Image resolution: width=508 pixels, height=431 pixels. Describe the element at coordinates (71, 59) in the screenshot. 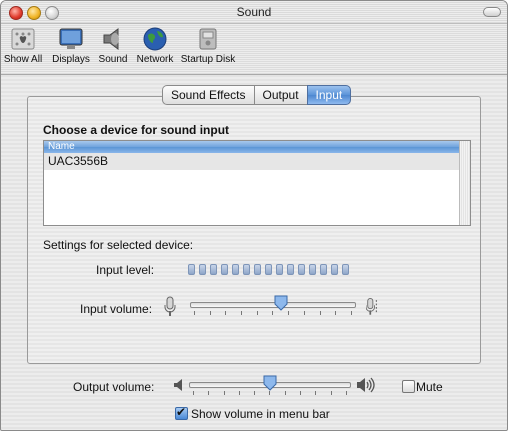

I see `toolbar-label: Displays` at that location.